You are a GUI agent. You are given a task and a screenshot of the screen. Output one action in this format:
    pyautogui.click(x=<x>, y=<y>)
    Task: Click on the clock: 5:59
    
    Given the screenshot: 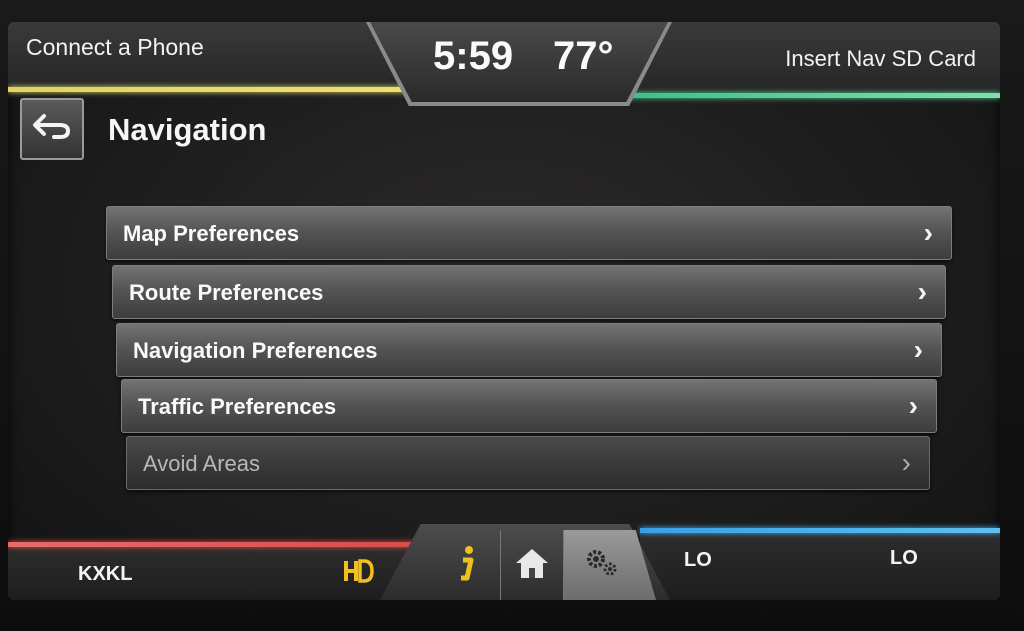 What is the action you would take?
    pyautogui.click(x=473, y=56)
    